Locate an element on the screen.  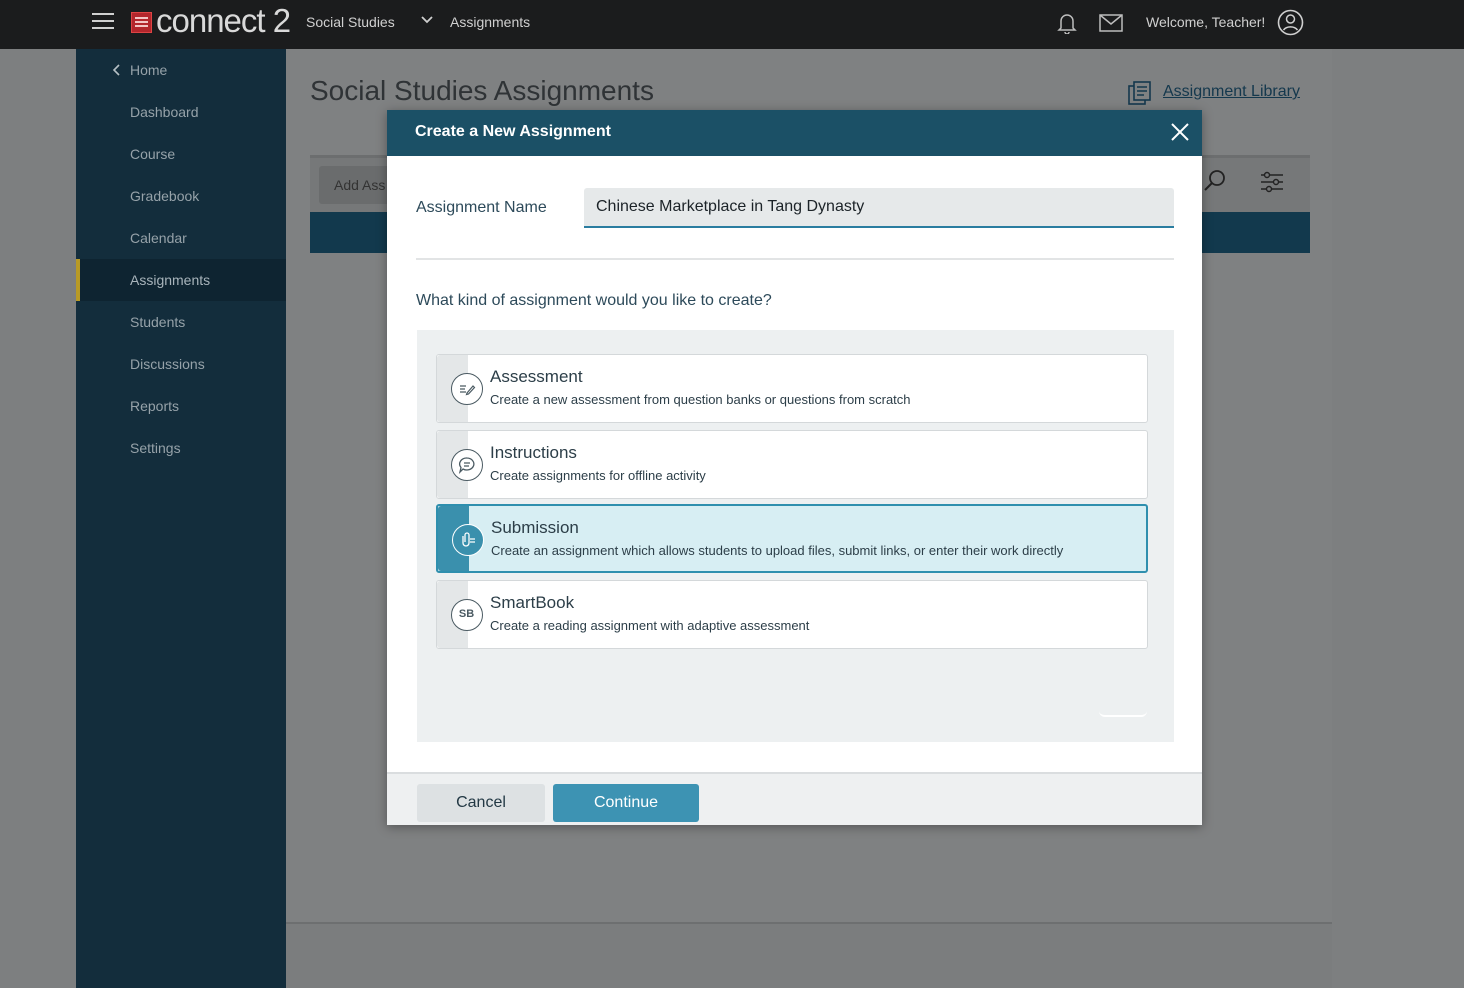
sidebar-item-label: Dashboard is located at coordinates (164, 112).